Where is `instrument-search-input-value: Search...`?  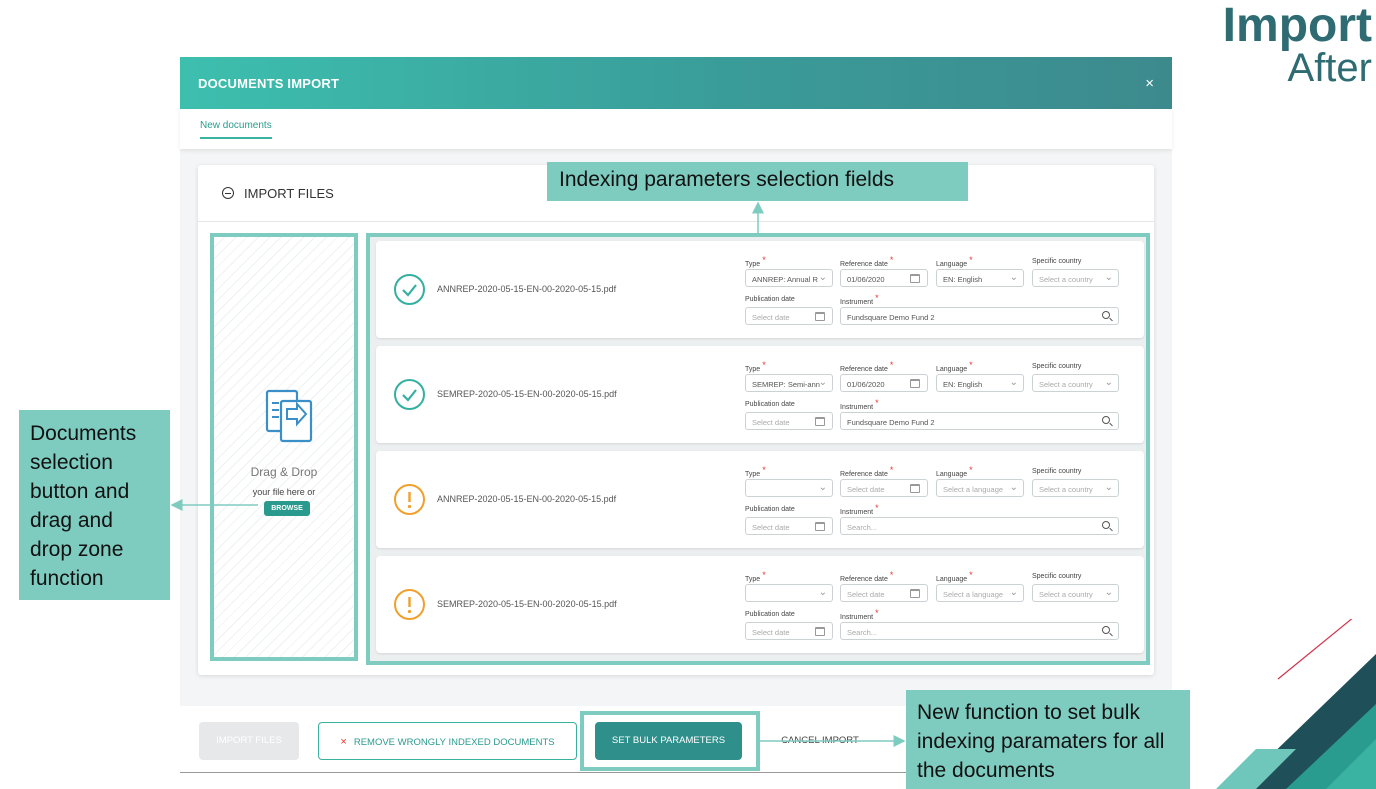 instrument-search-input-value: Search... is located at coordinates (862, 632).